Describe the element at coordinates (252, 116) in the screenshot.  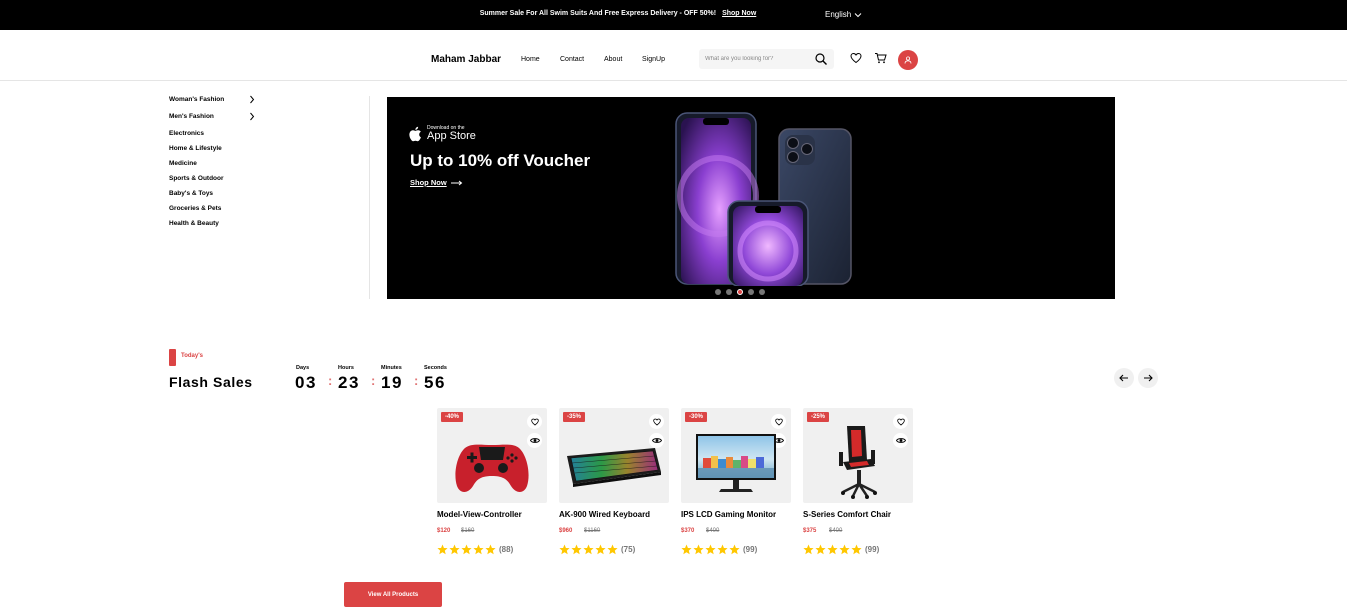
I see `chevron-right-icon` at that location.